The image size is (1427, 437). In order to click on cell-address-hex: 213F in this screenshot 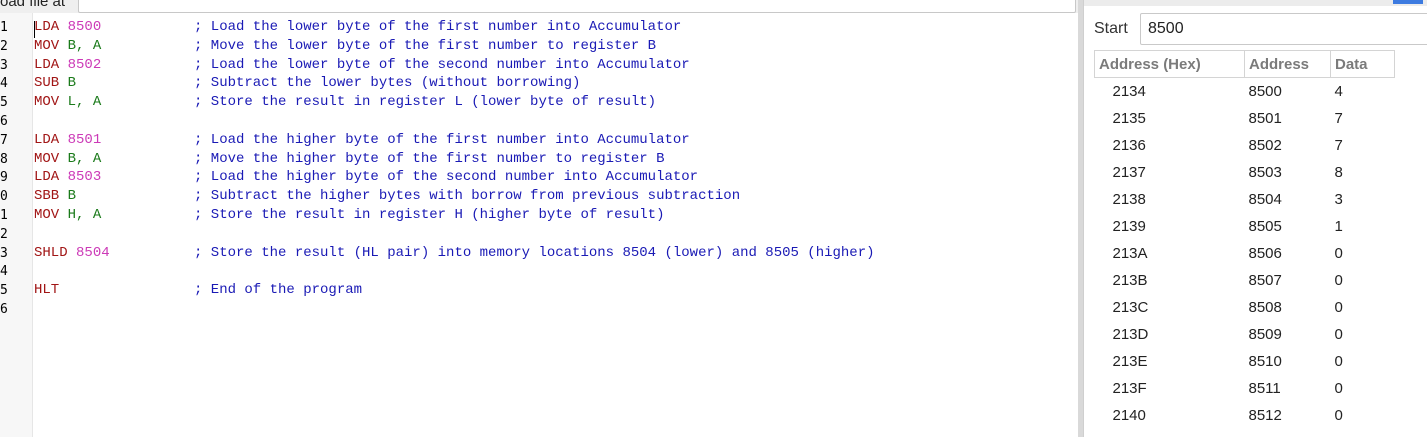, I will do `click(1129, 388)`.